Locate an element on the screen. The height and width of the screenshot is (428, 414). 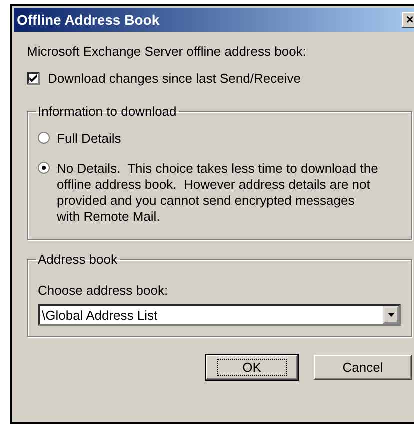
group-title: Information to download is located at coordinates (107, 111).